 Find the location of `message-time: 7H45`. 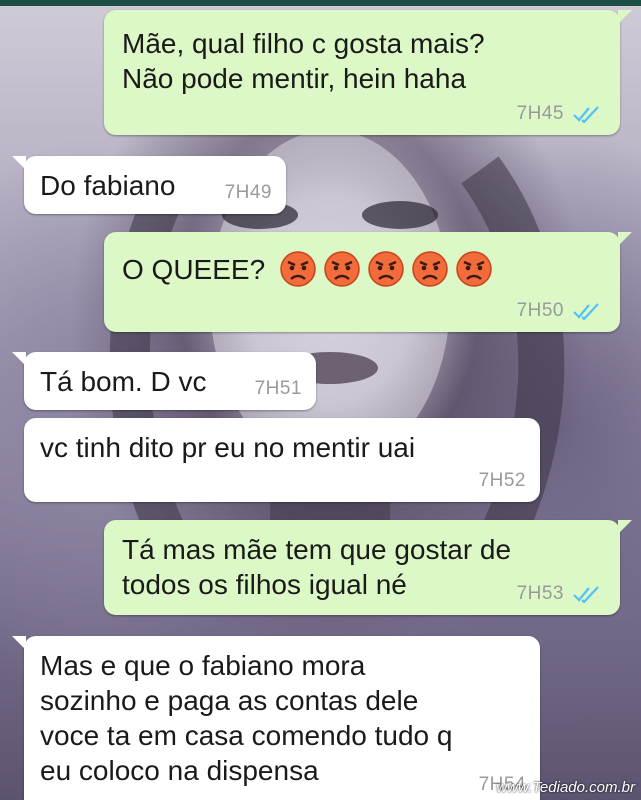

message-time: 7H45 is located at coordinates (540, 113).